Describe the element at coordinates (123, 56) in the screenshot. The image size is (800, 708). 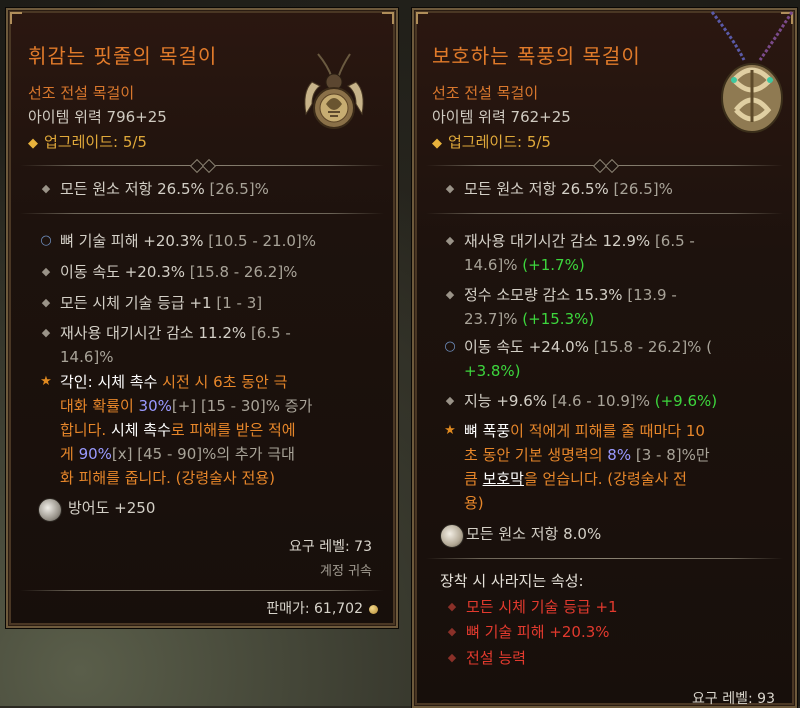
I see `item-title: 휘감는 핏줄의 목걸이` at that location.